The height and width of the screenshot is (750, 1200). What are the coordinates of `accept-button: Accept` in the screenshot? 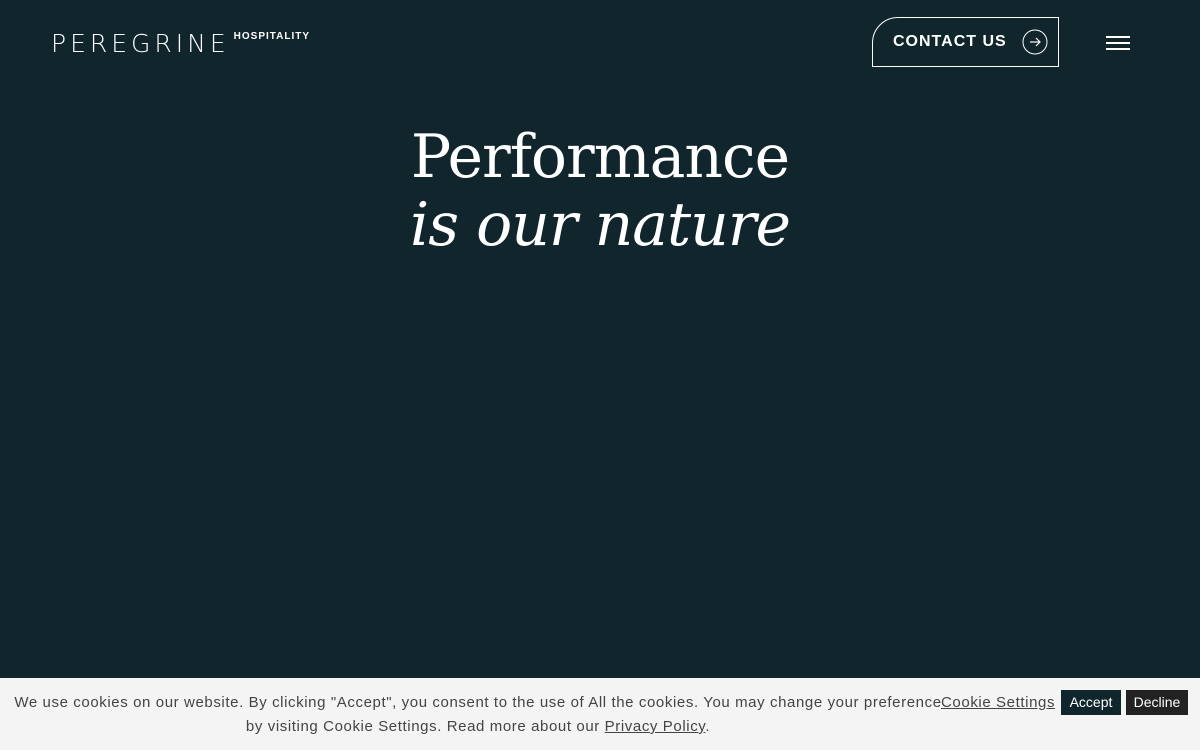 It's located at (1091, 702).